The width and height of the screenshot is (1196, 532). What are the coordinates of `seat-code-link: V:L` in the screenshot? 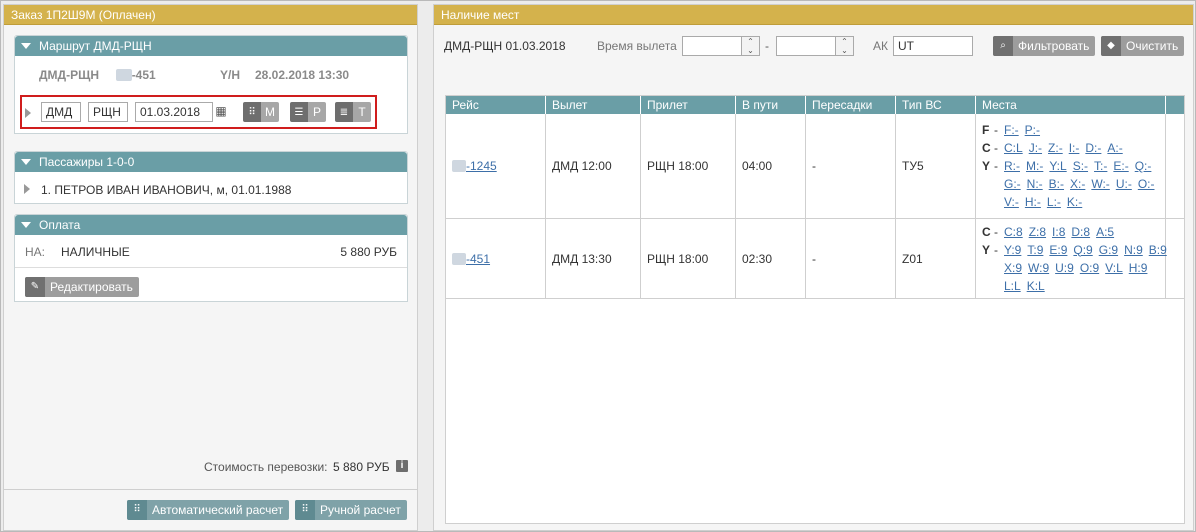 It's located at (1114, 268).